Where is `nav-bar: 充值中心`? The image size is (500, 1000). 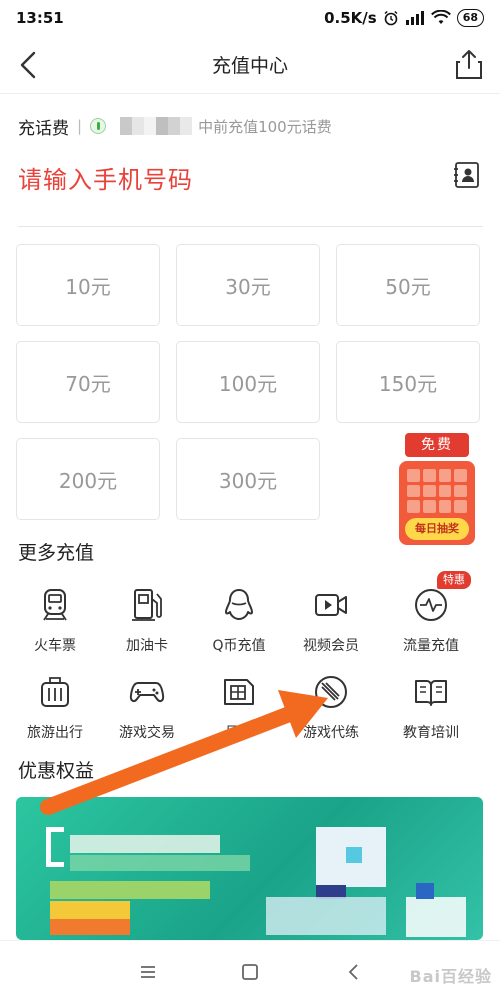
nav-bar: 充值中心 is located at coordinates (250, 65).